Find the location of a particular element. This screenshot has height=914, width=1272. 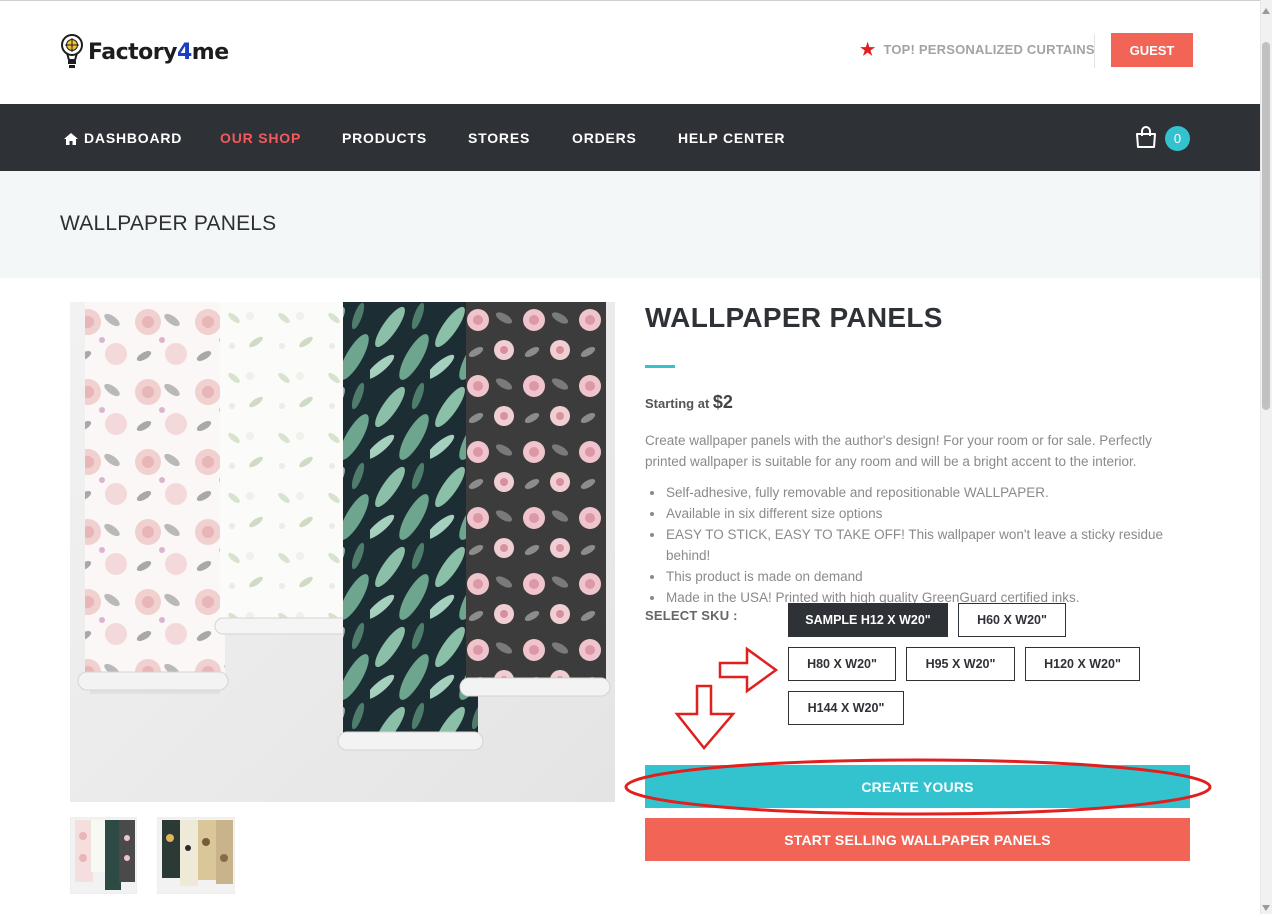

start-selling-button: START SELLING WALLPAPER PANELS is located at coordinates (917, 839).